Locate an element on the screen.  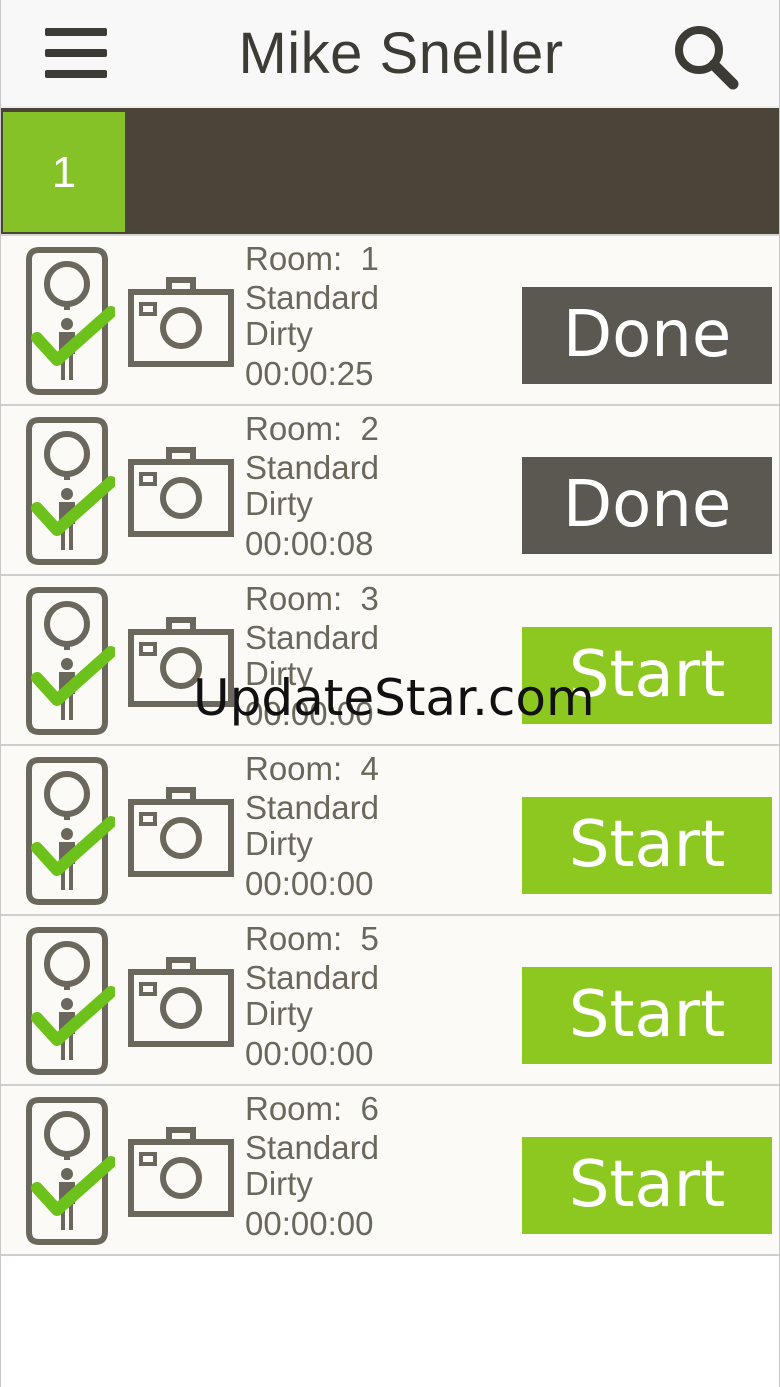
room-info: Room: 2 Standard Dirty 00:00:08 is located at coordinates (375, 485).